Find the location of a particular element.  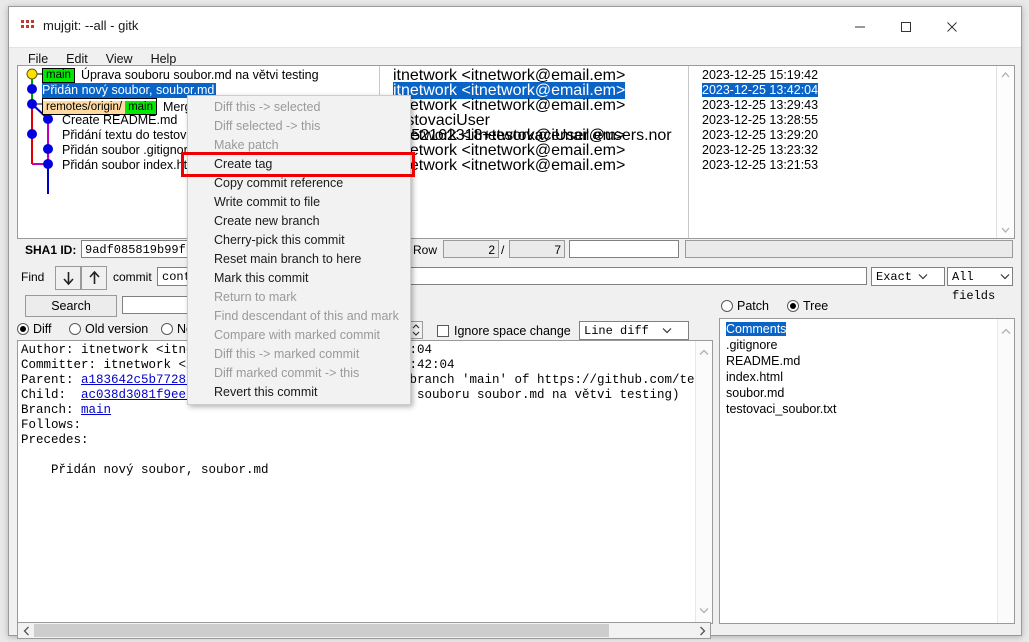

find-prev-button is located at coordinates (94, 278).